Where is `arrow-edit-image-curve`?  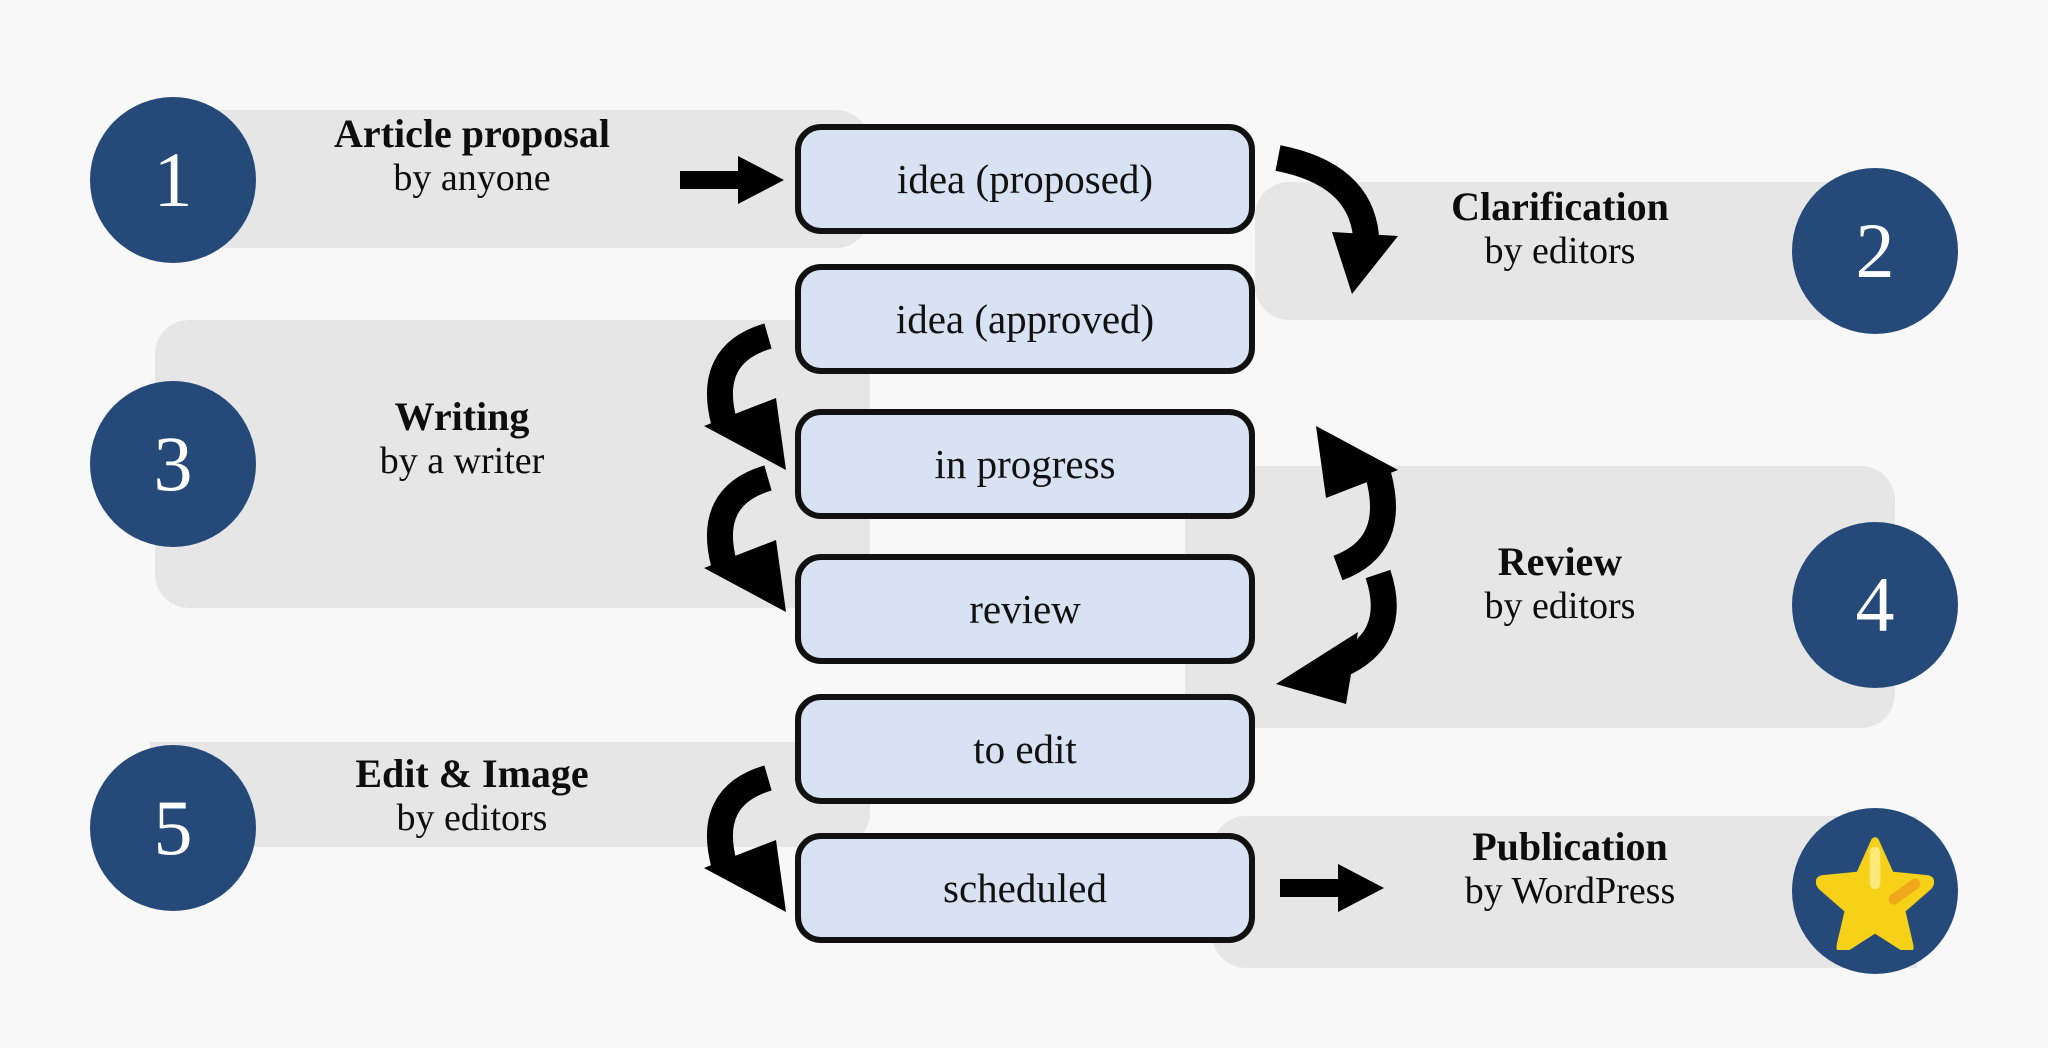 arrow-edit-image-curve is located at coordinates (745, 838).